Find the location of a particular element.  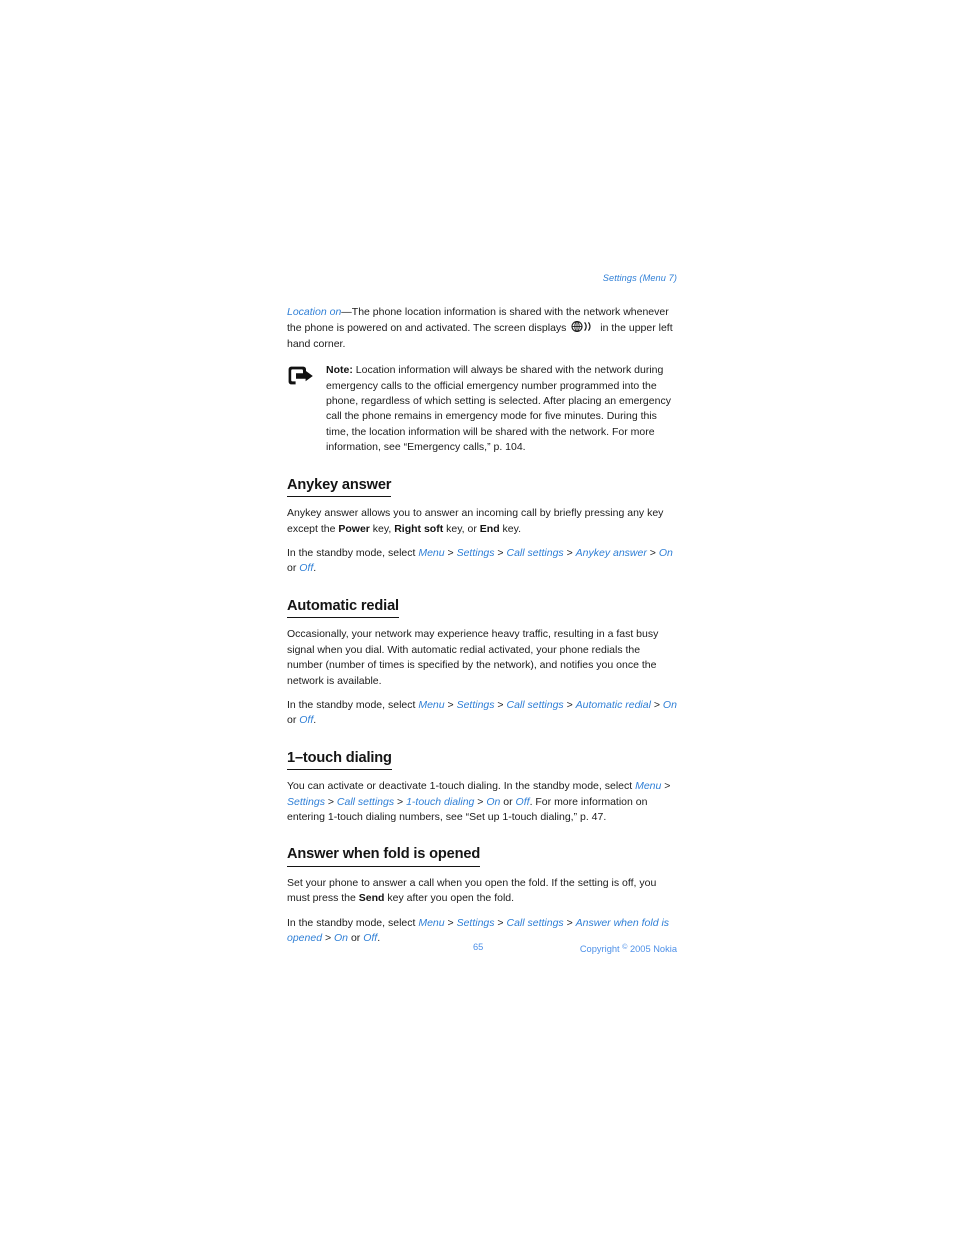

body-one-touch-dialing-link-5: Call settings is located at coordinates (365, 801).